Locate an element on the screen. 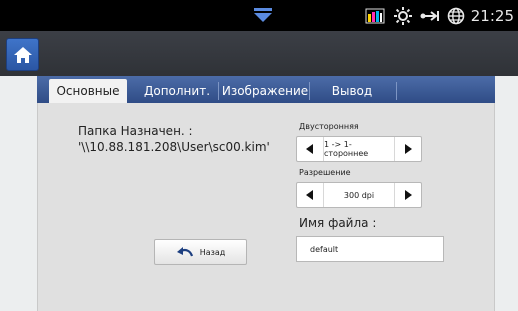  duplex-value: 1 -> 1-стороннее is located at coordinates (359, 149).